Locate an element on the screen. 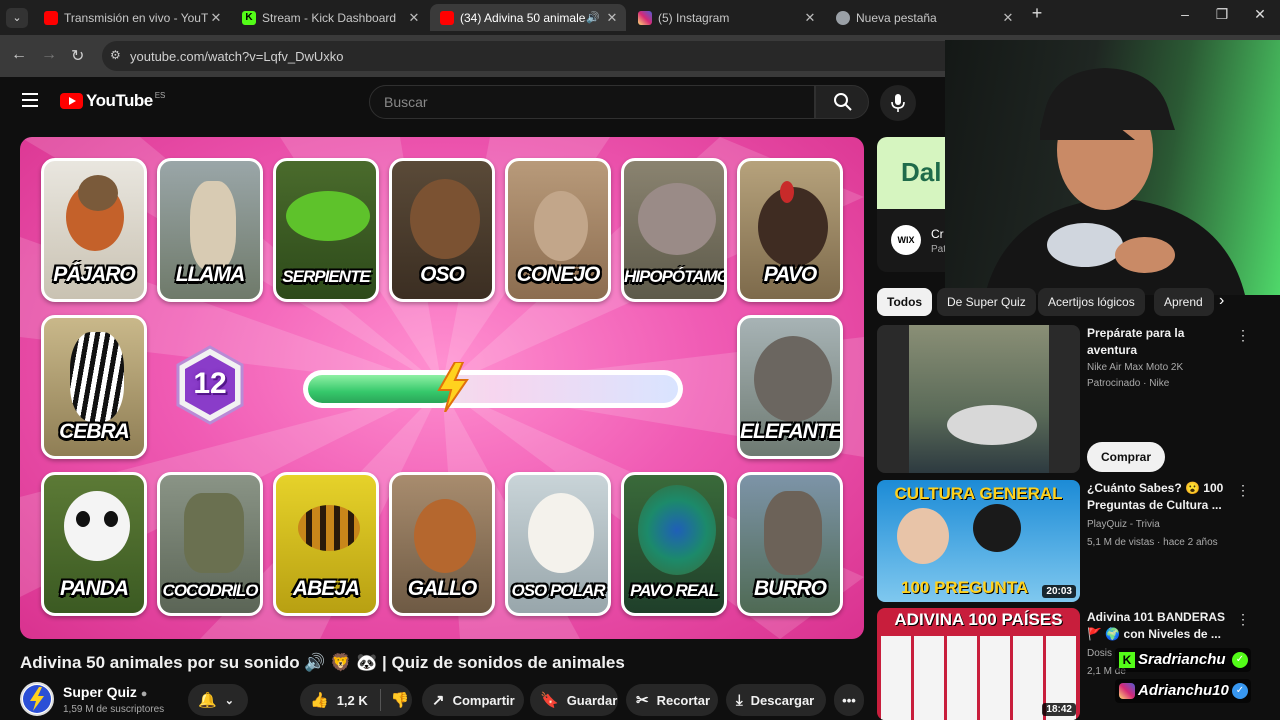  menu-icon is located at coordinates (30, 102).